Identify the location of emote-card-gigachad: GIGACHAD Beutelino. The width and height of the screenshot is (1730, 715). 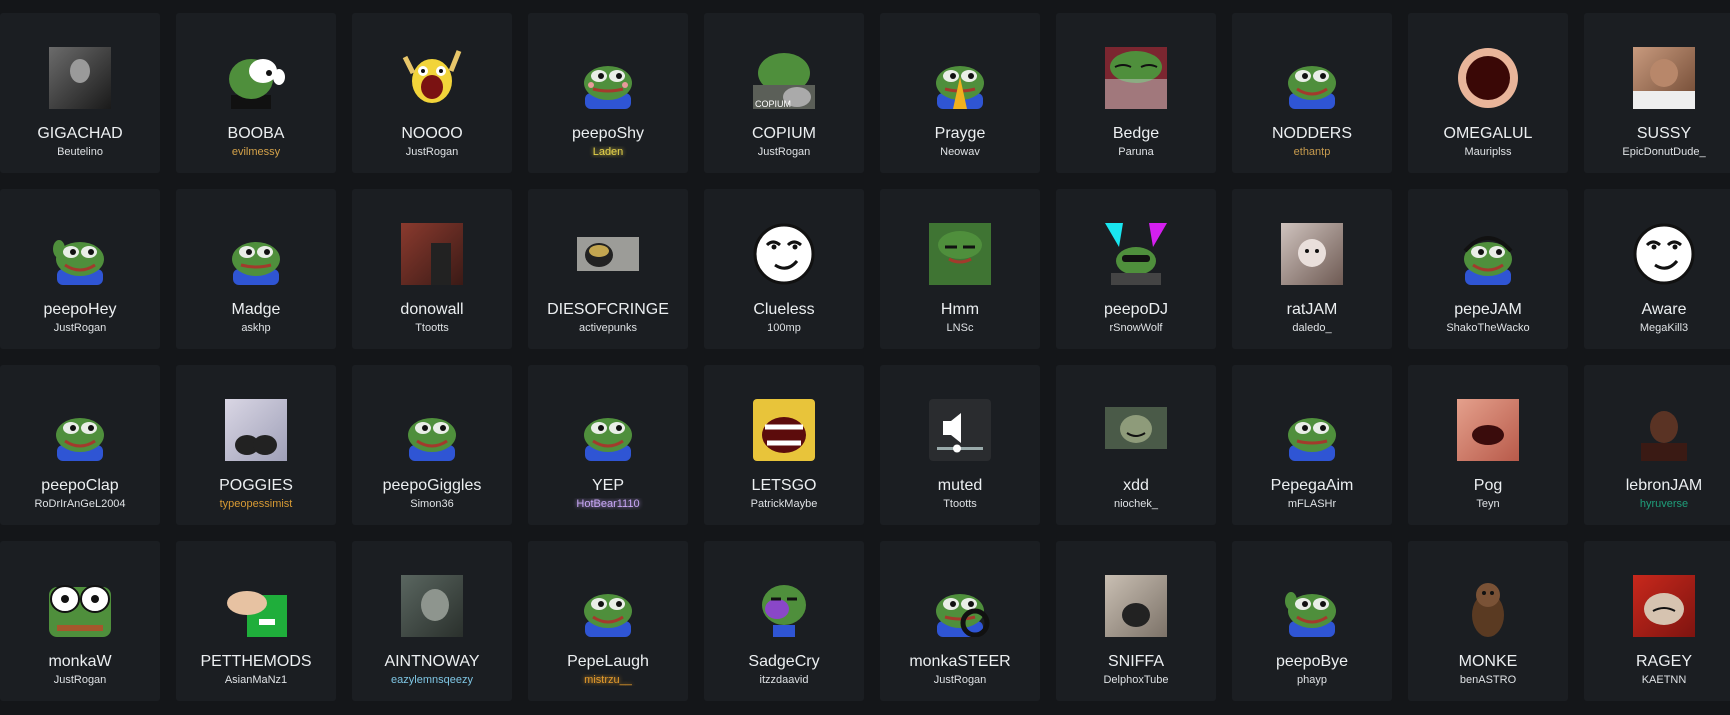
(80, 93).